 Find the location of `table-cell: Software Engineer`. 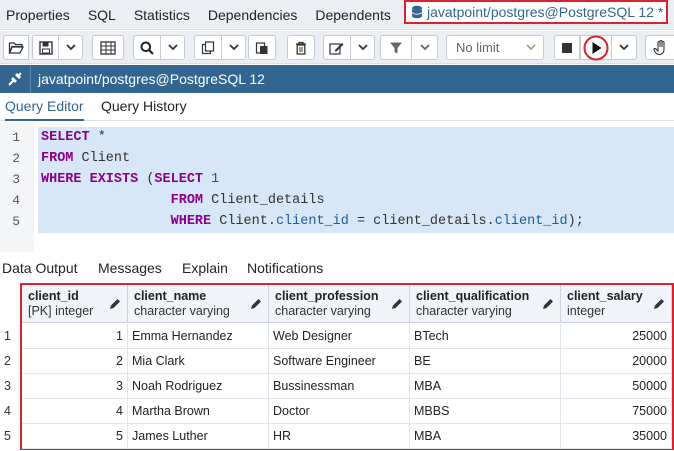

table-cell: Software Engineer is located at coordinates (339, 361).